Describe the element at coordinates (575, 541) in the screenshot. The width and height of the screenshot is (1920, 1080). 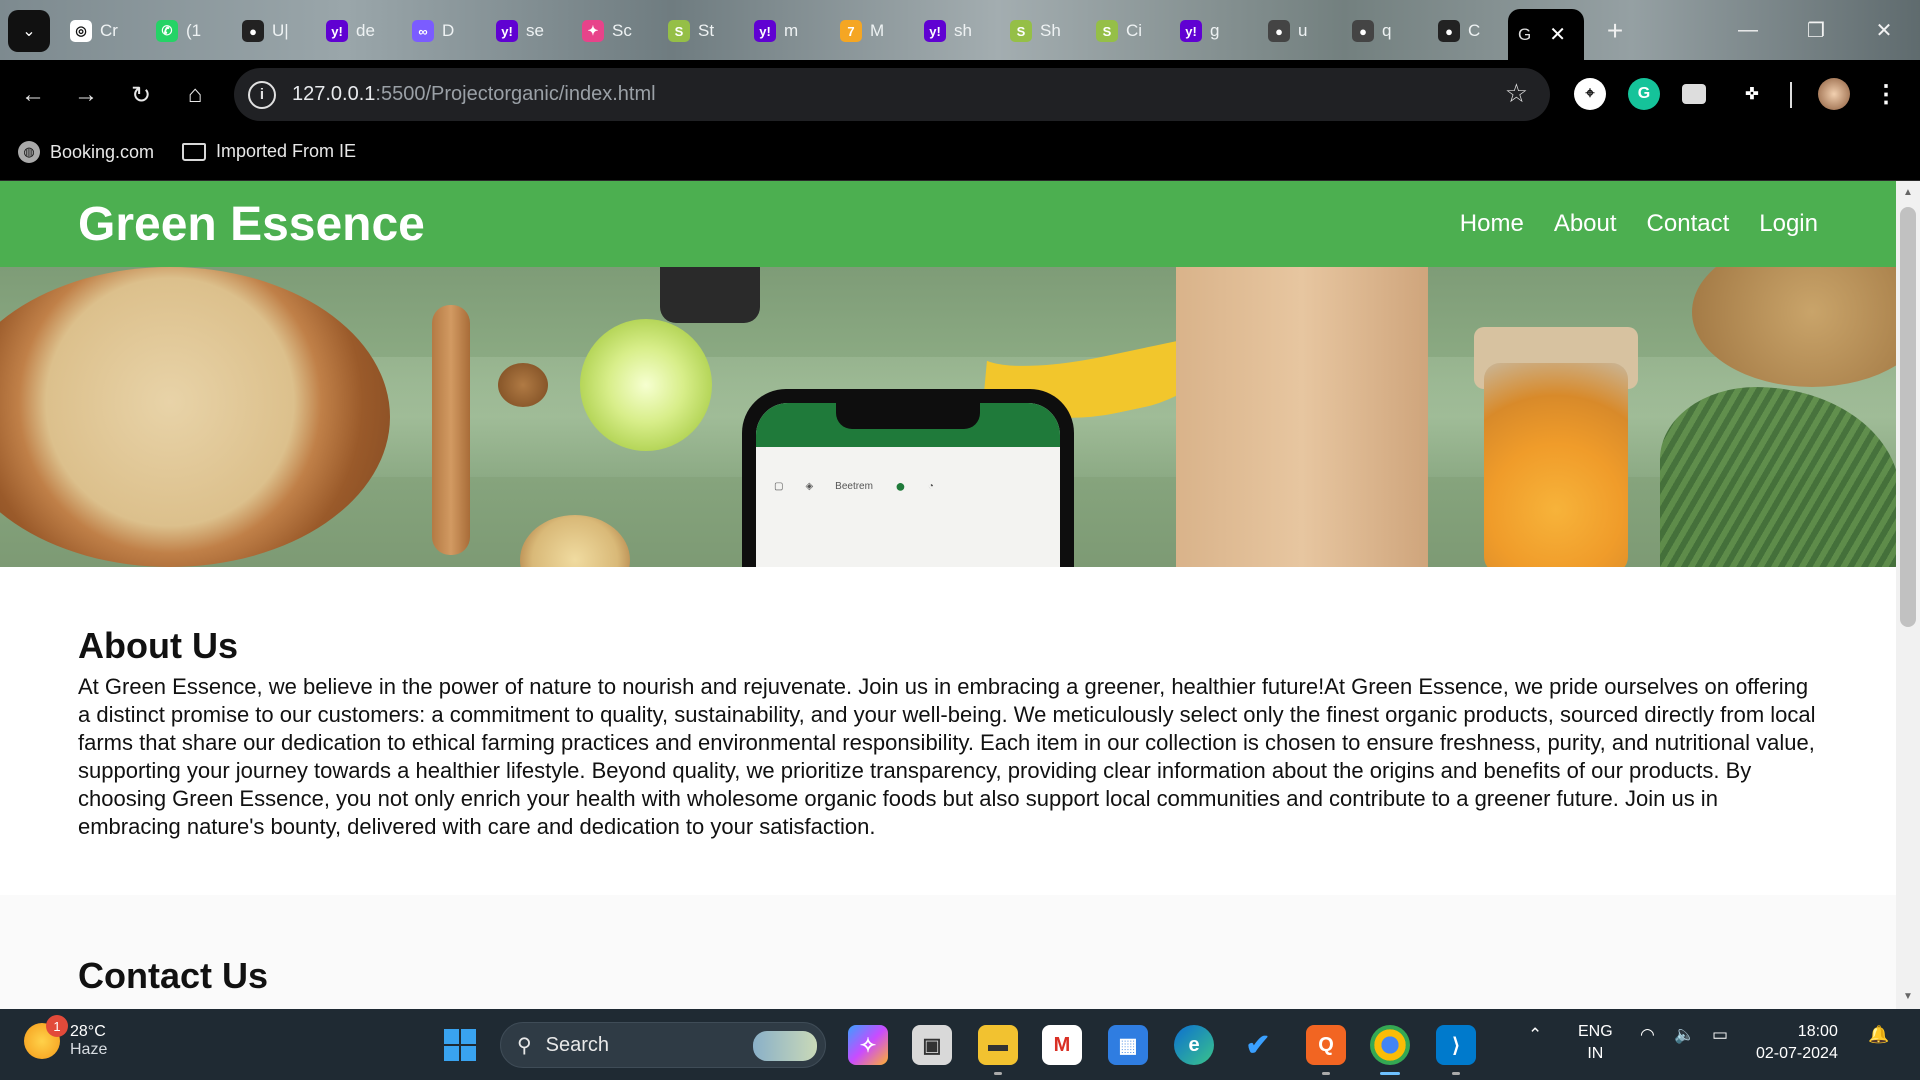
I see `hero-spoon-head` at that location.